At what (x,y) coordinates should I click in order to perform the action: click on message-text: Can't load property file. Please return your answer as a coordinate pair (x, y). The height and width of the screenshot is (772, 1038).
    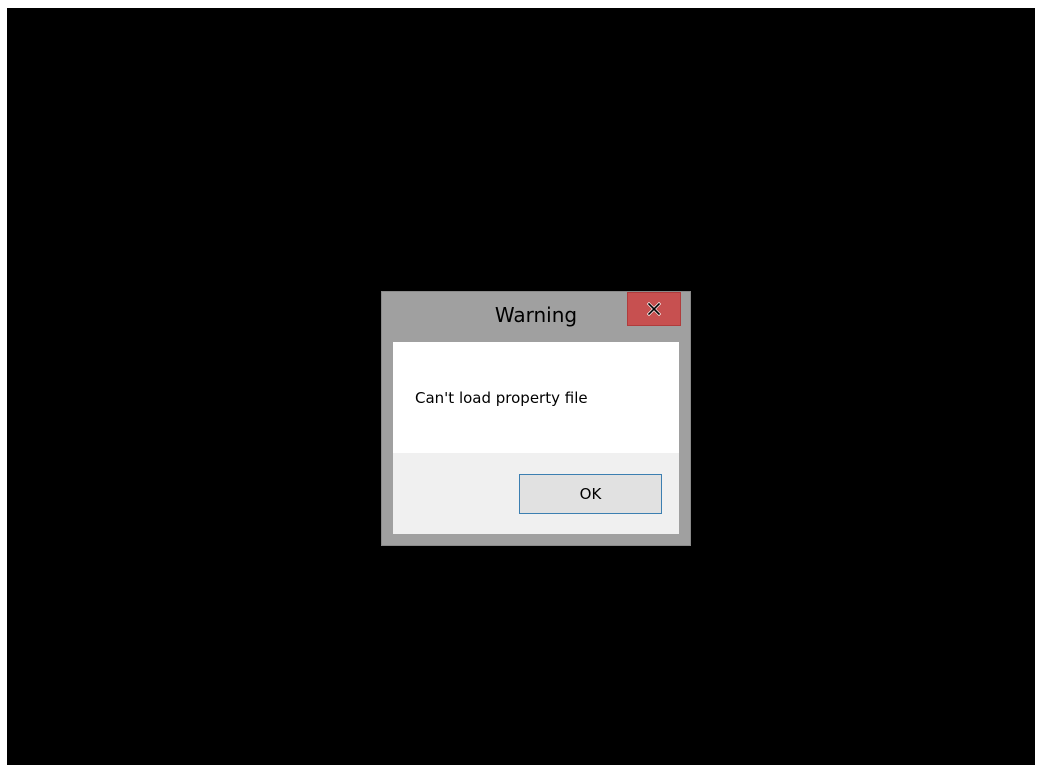
    Looking at the image, I should click on (501, 398).